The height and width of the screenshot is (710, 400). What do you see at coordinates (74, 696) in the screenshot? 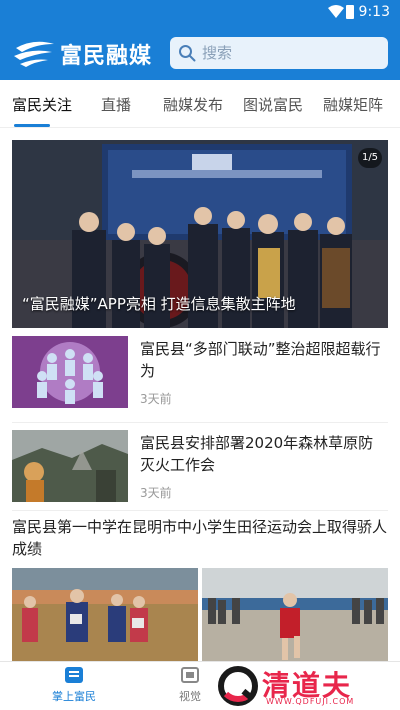
I see `nav-label: 掌上富民` at bounding box center [74, 696].